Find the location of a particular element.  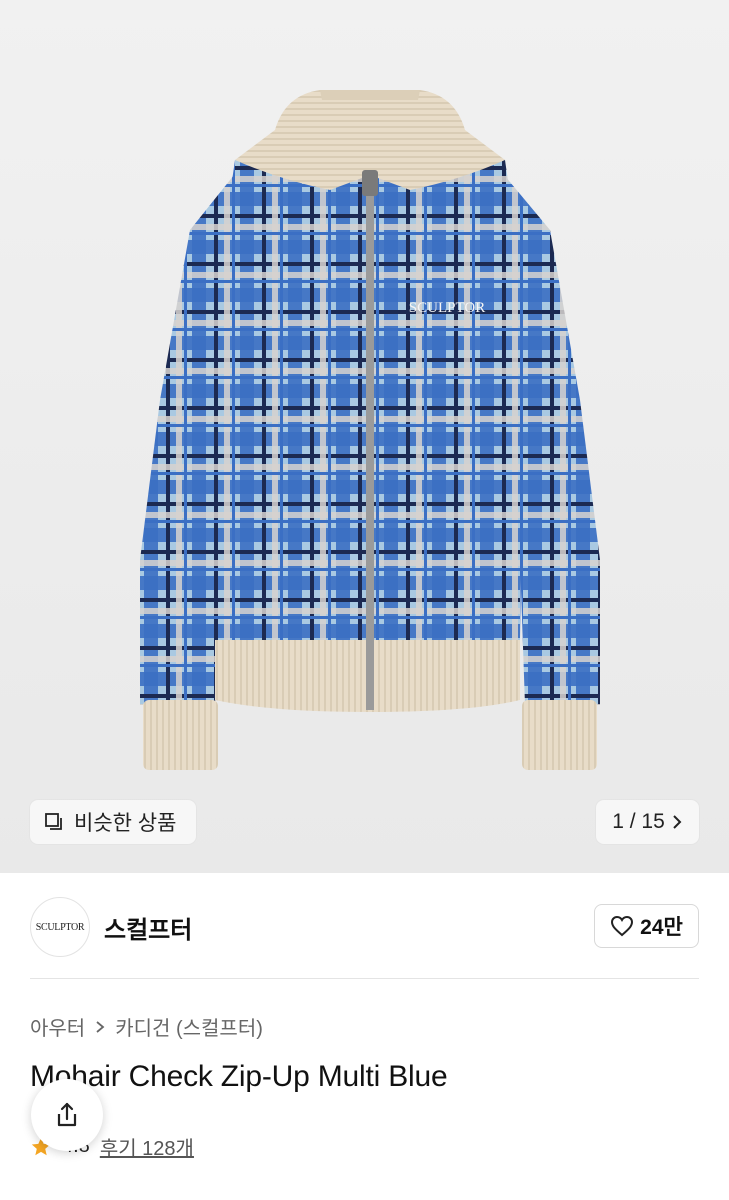

brand-logo: SCULPTOR is located at coordinates (60, 927).